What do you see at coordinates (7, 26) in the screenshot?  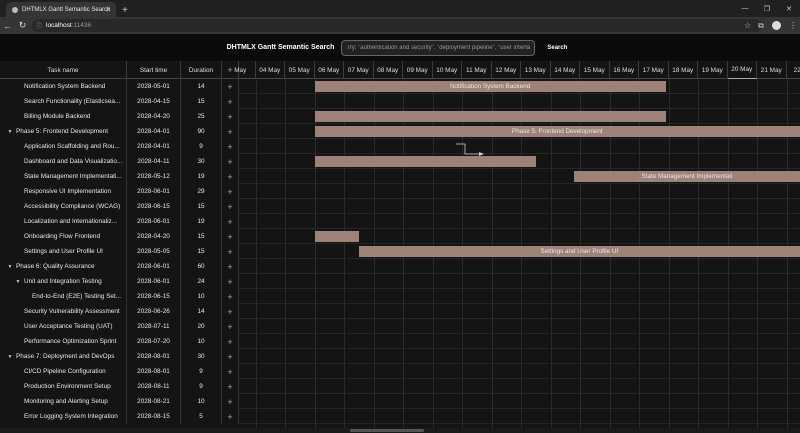 I see `back-icon: ←` at bounding box center [7, 26].